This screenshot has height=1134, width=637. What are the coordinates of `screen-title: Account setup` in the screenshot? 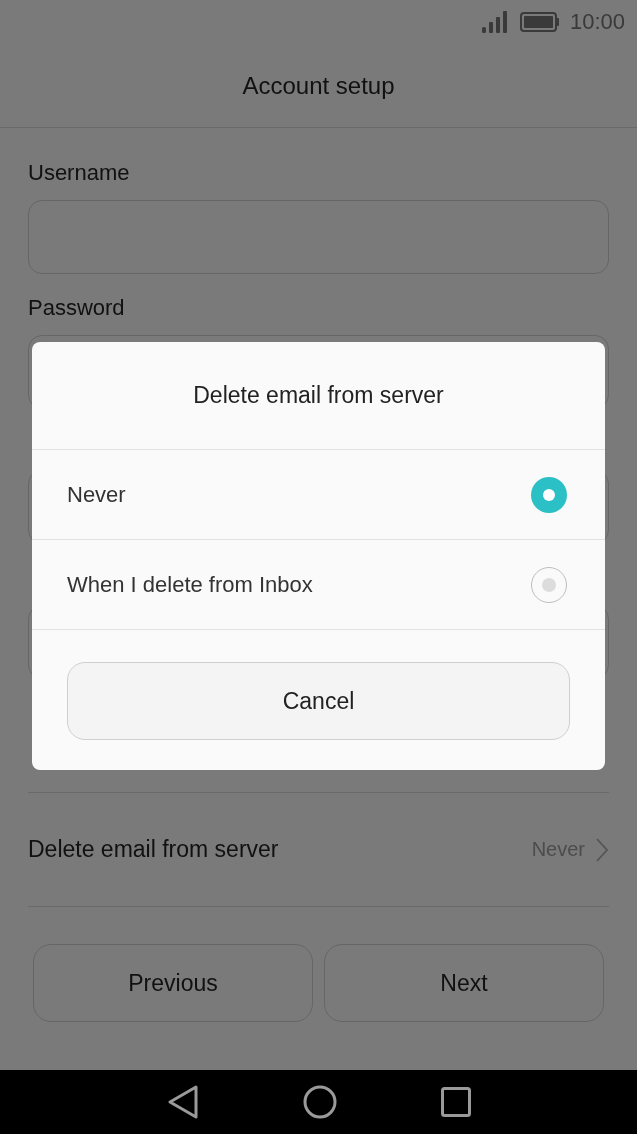 It's located at (318, 85).